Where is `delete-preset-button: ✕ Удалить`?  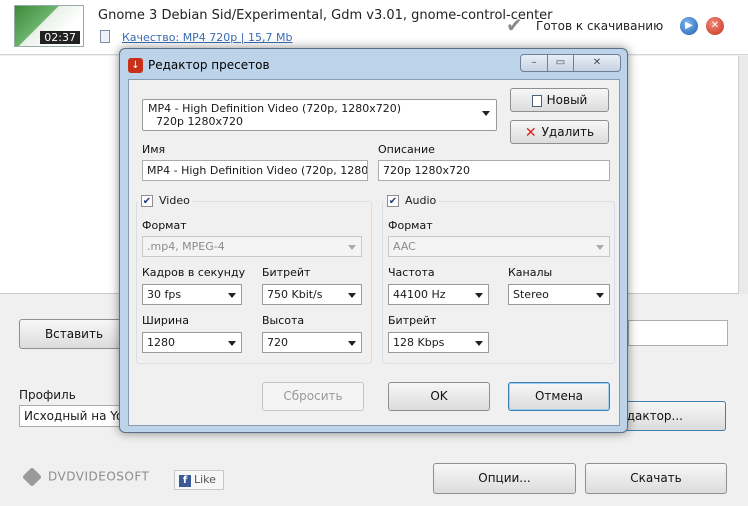 delete-preset-button: ✕ Удалить is located at coordinates (559, 132).